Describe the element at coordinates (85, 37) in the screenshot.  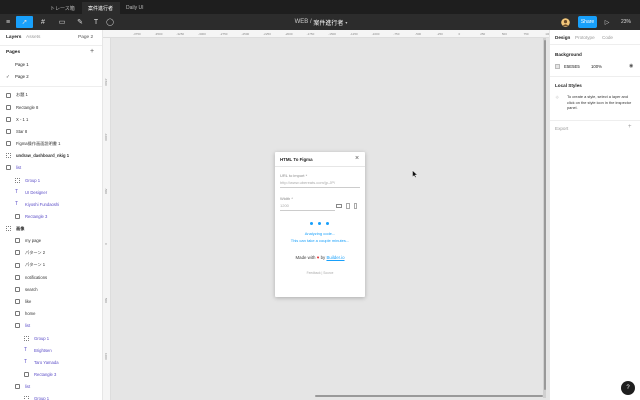
I see `page-indicator: Page 2` at that location.